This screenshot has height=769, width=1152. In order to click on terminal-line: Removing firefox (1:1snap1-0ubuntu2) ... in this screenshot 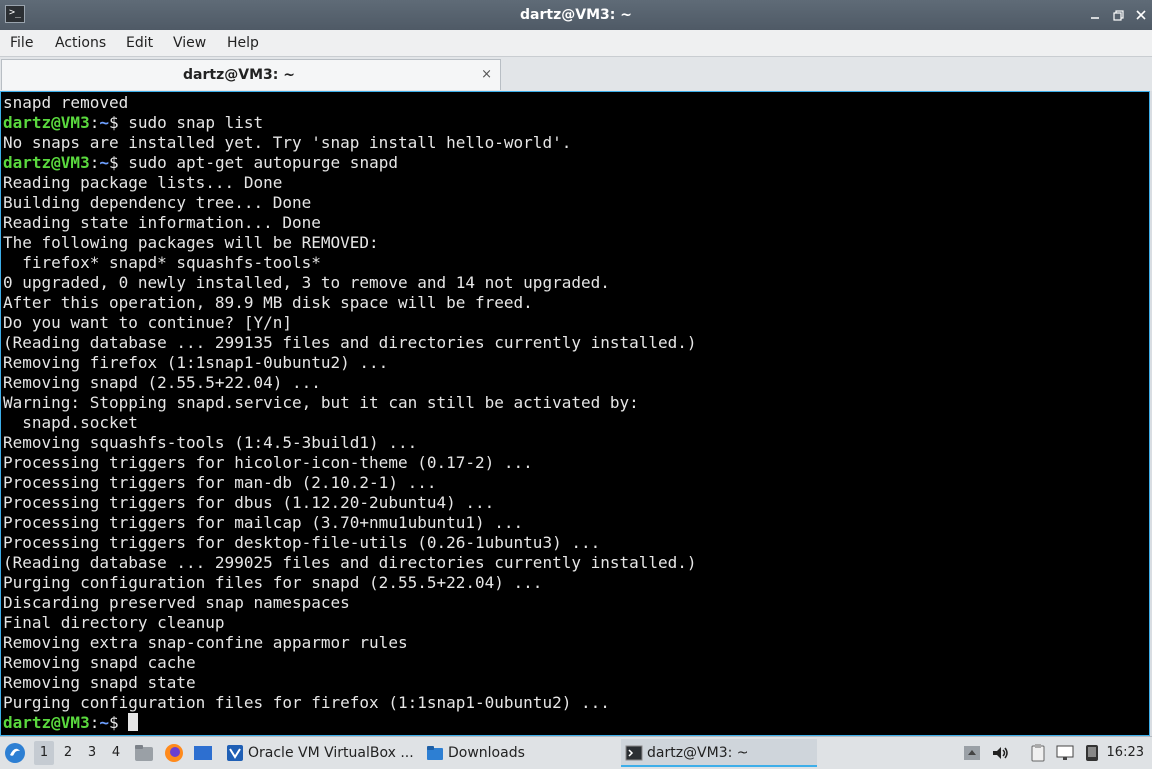, I will do `click(196, 362)`.